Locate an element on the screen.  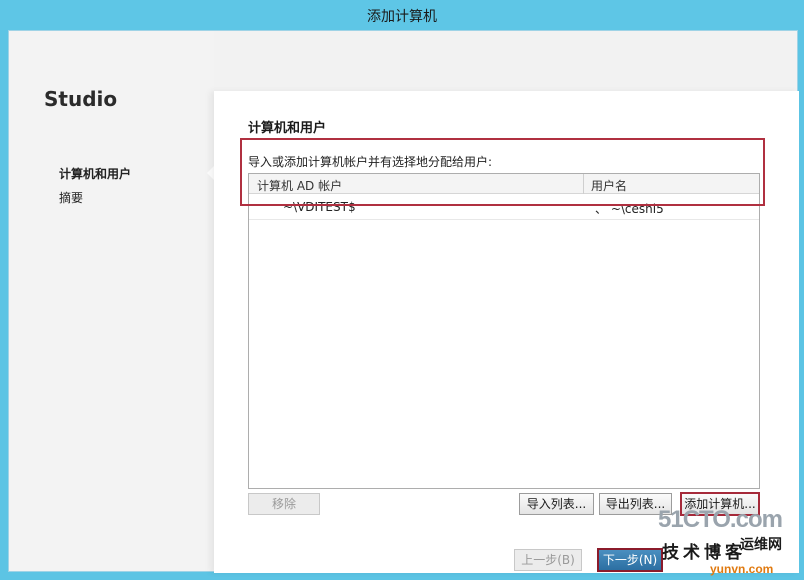
page-title: 计算机和用户 is located at coordinates (287, 128).